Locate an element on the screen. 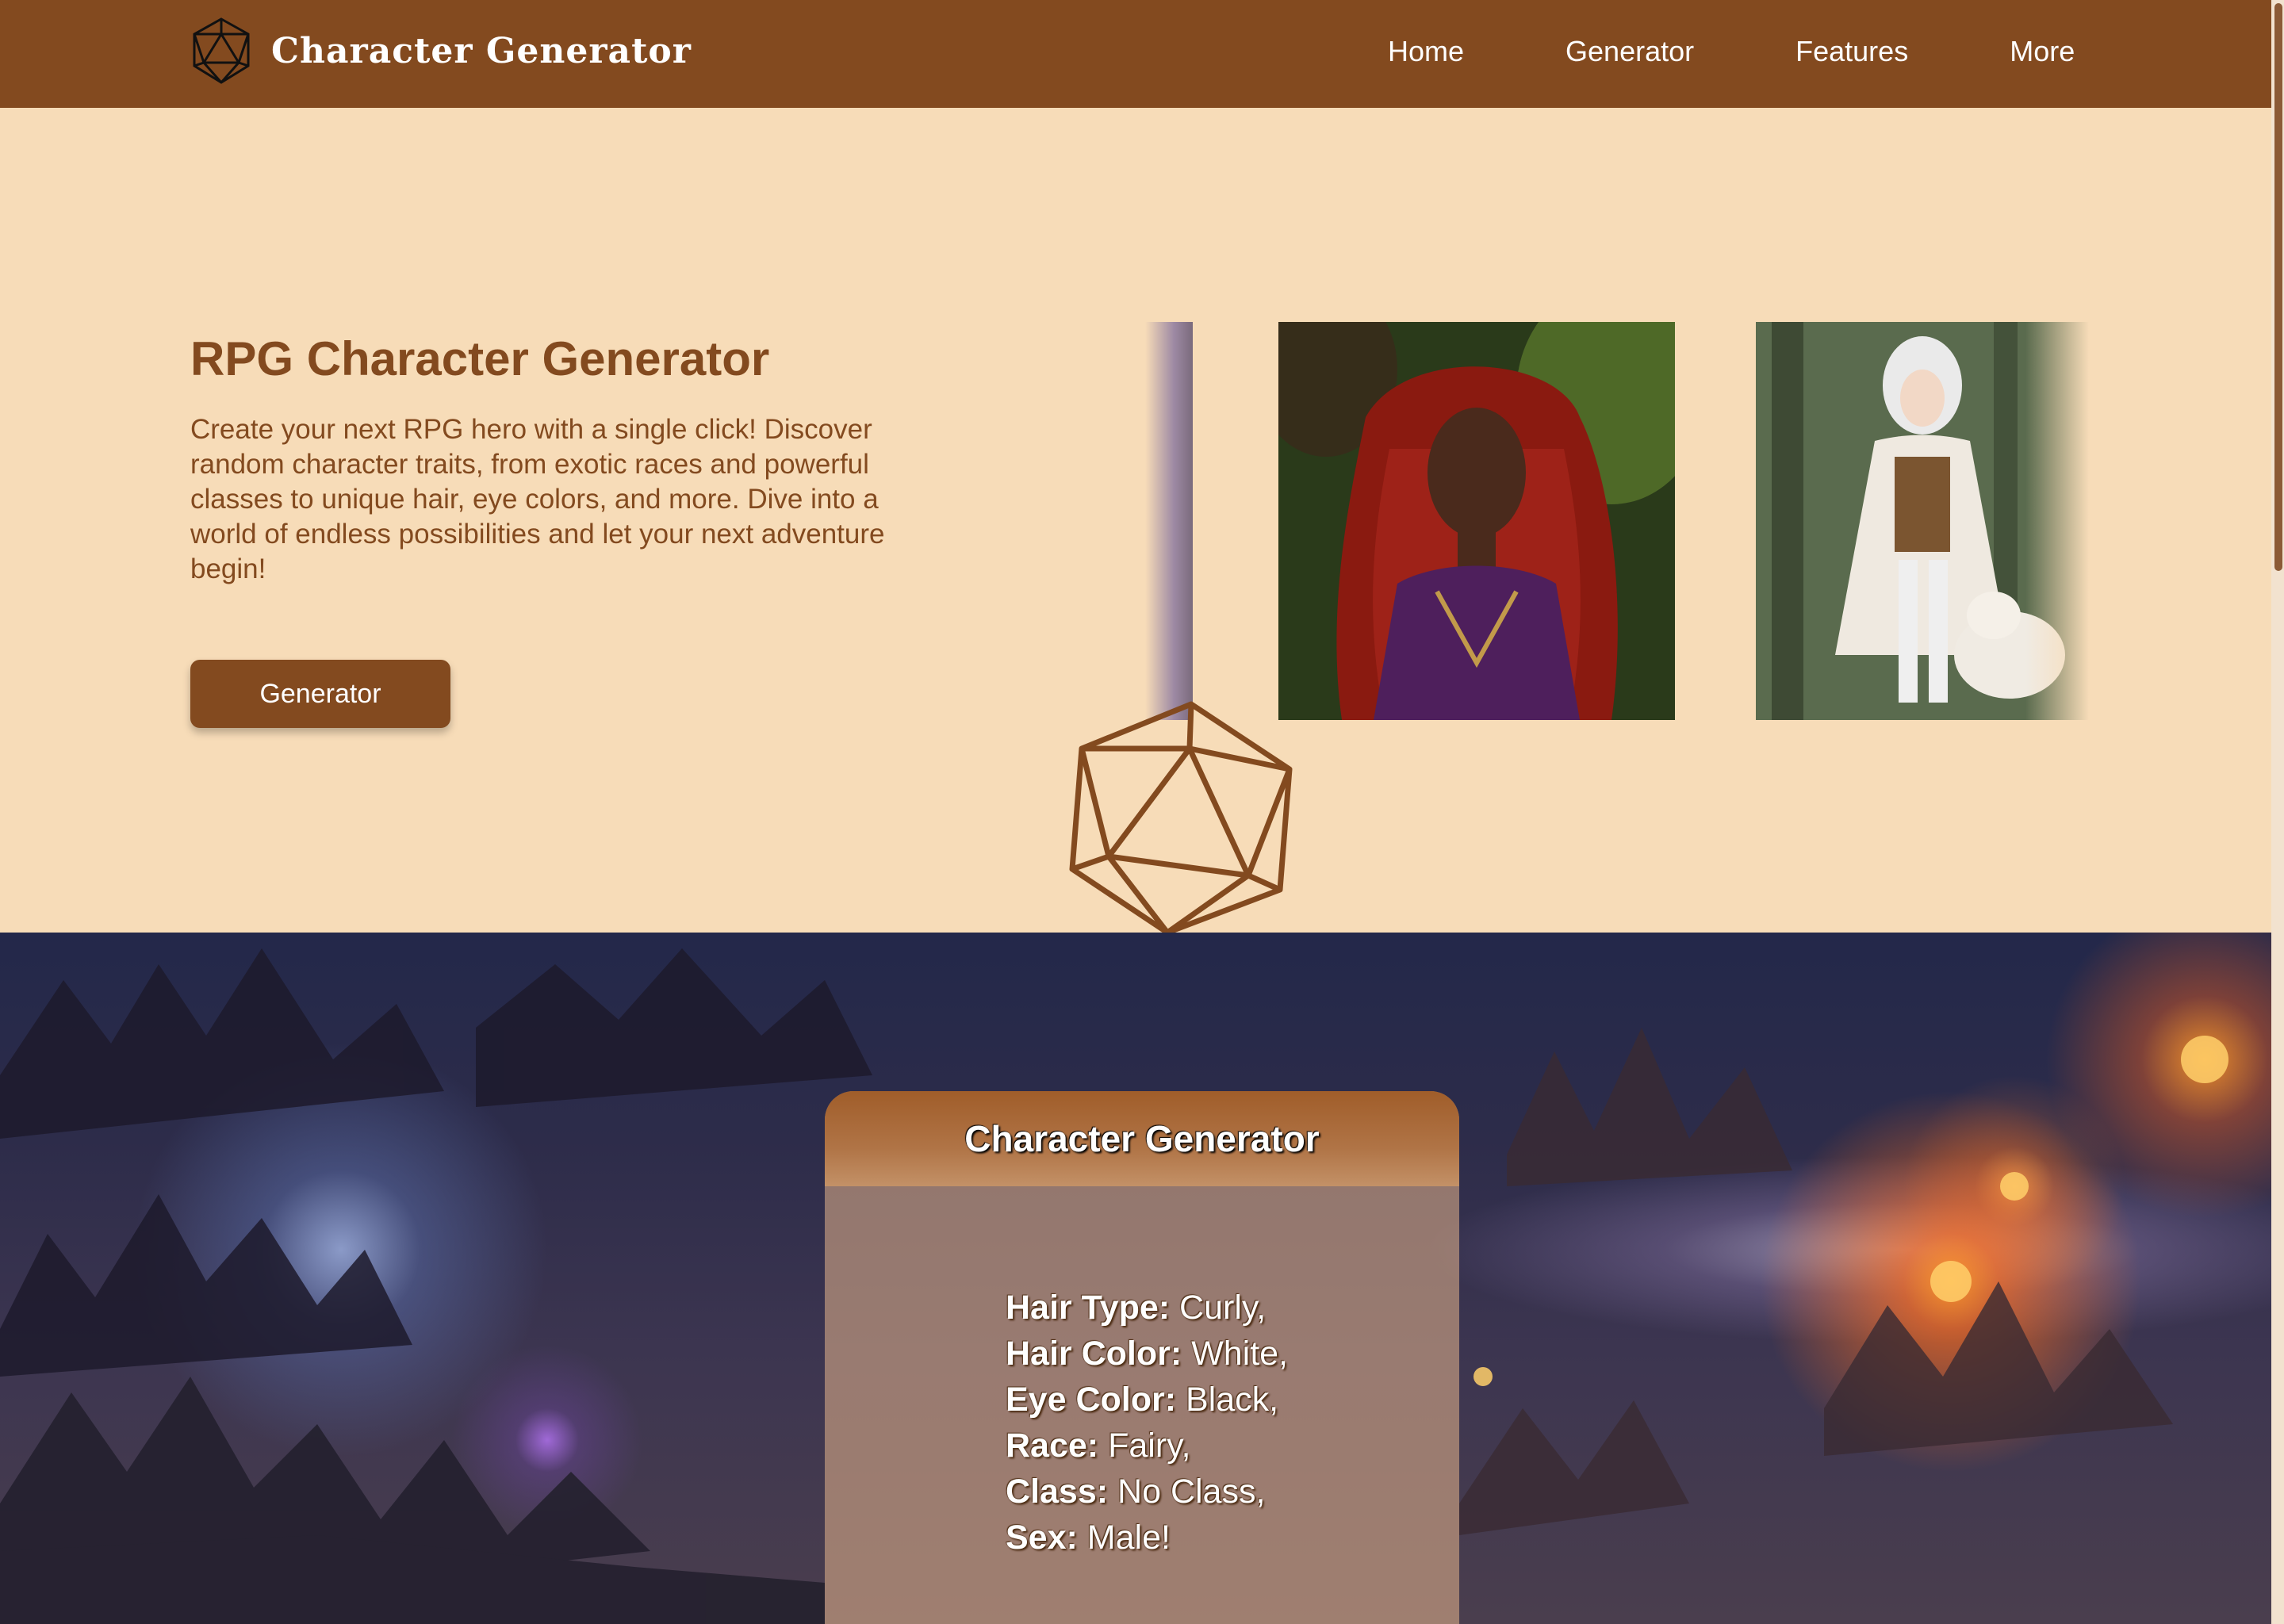 The image size is (2284, 1624). card-title: Character Generator is located at coordinates (1142, 1138).